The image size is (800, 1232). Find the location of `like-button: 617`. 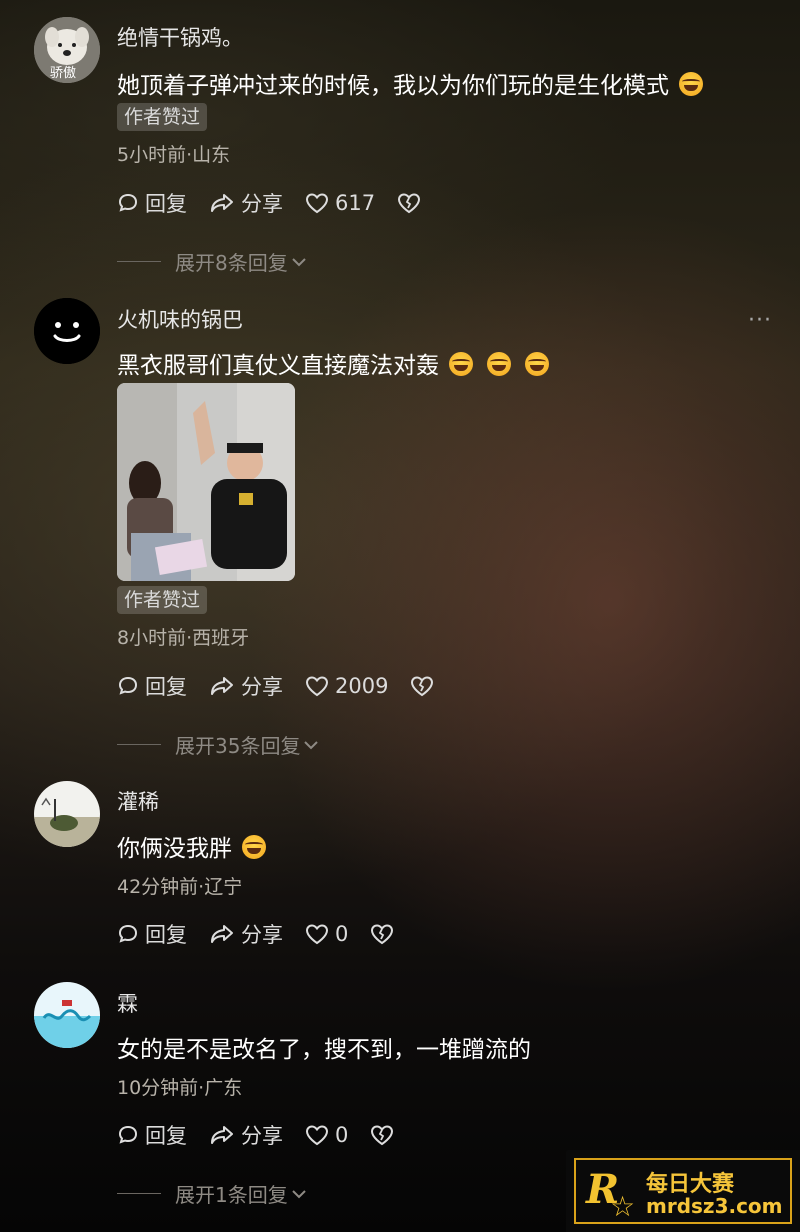

like-button: 617 is located at coordinates (340, 203).